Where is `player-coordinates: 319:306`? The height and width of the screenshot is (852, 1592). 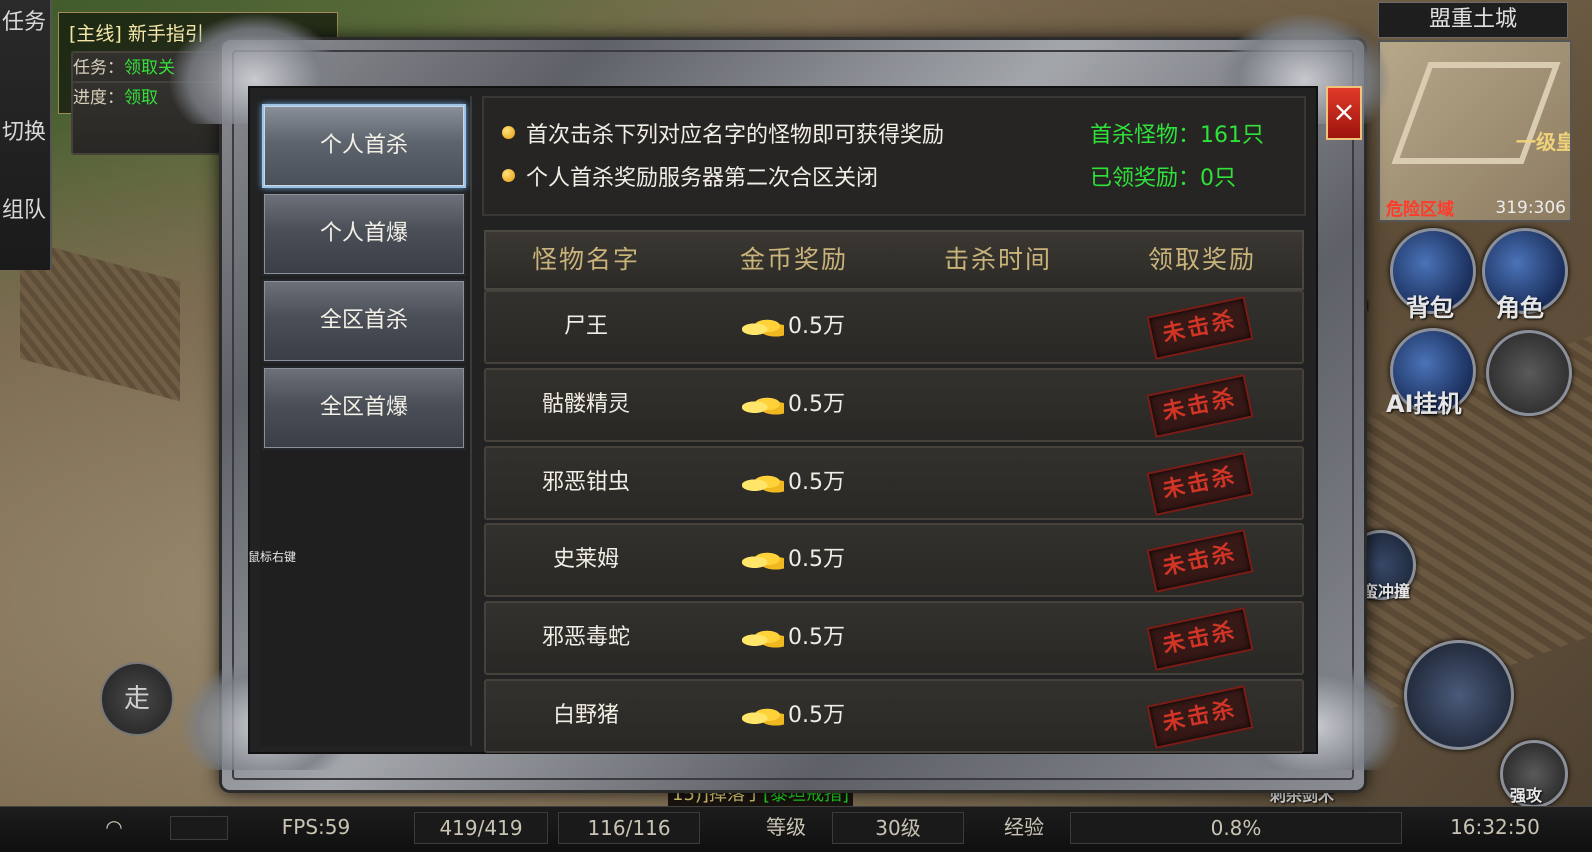
player-coordinates: 319:306 is located at coordinates (1530, 208).